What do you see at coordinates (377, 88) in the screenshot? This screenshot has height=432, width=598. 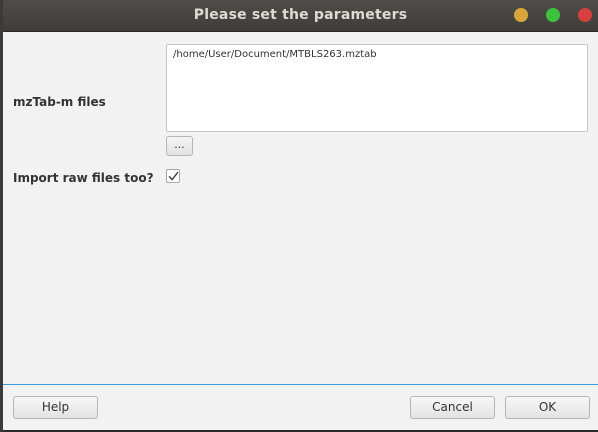 I see `mztab-files-list: /home/User/Document/MTBLS263.mztab` at bounding box center [377, 88].